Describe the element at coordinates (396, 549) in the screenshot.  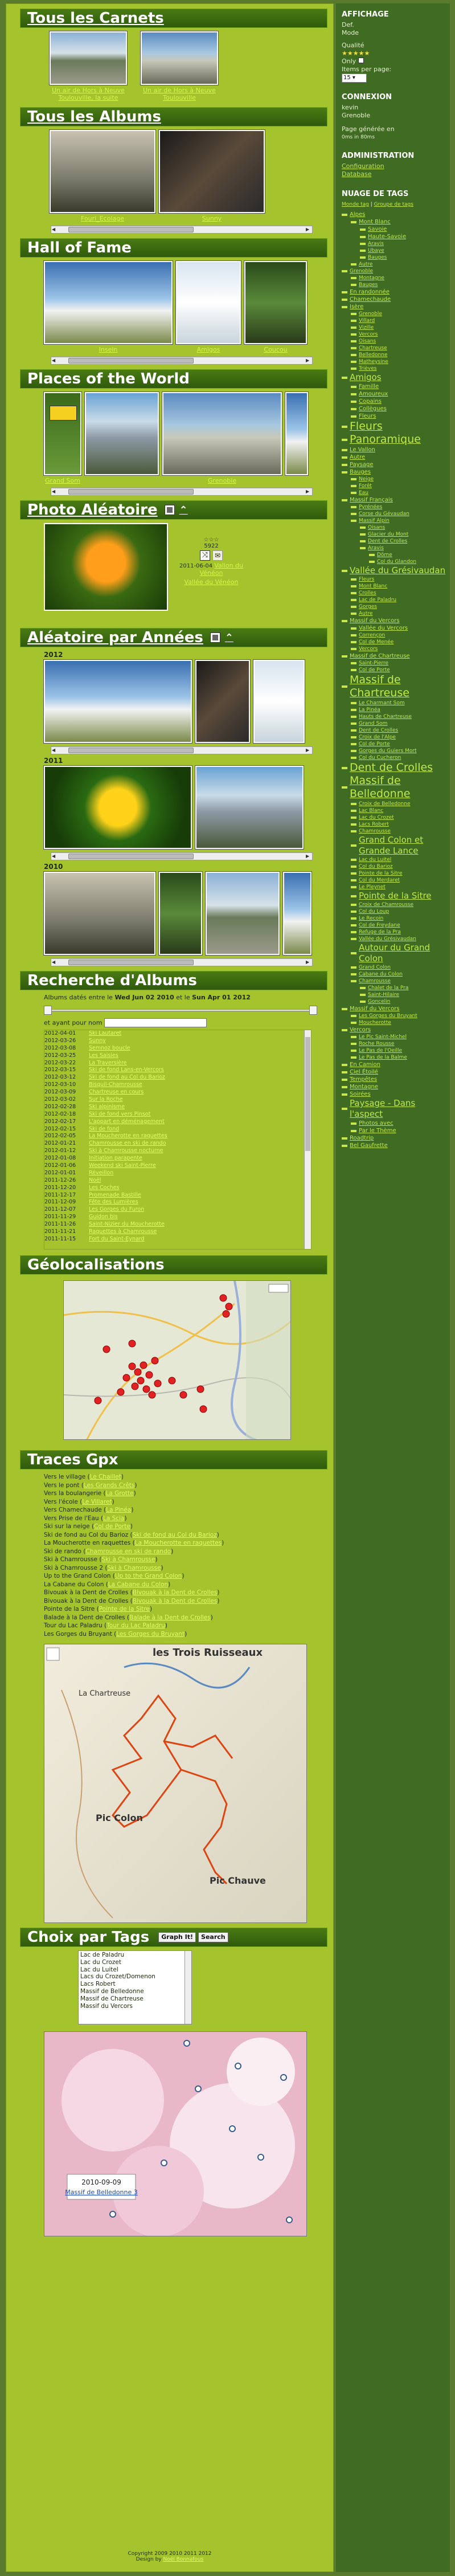
I see `tag-tree-item: Aravis` at that location.